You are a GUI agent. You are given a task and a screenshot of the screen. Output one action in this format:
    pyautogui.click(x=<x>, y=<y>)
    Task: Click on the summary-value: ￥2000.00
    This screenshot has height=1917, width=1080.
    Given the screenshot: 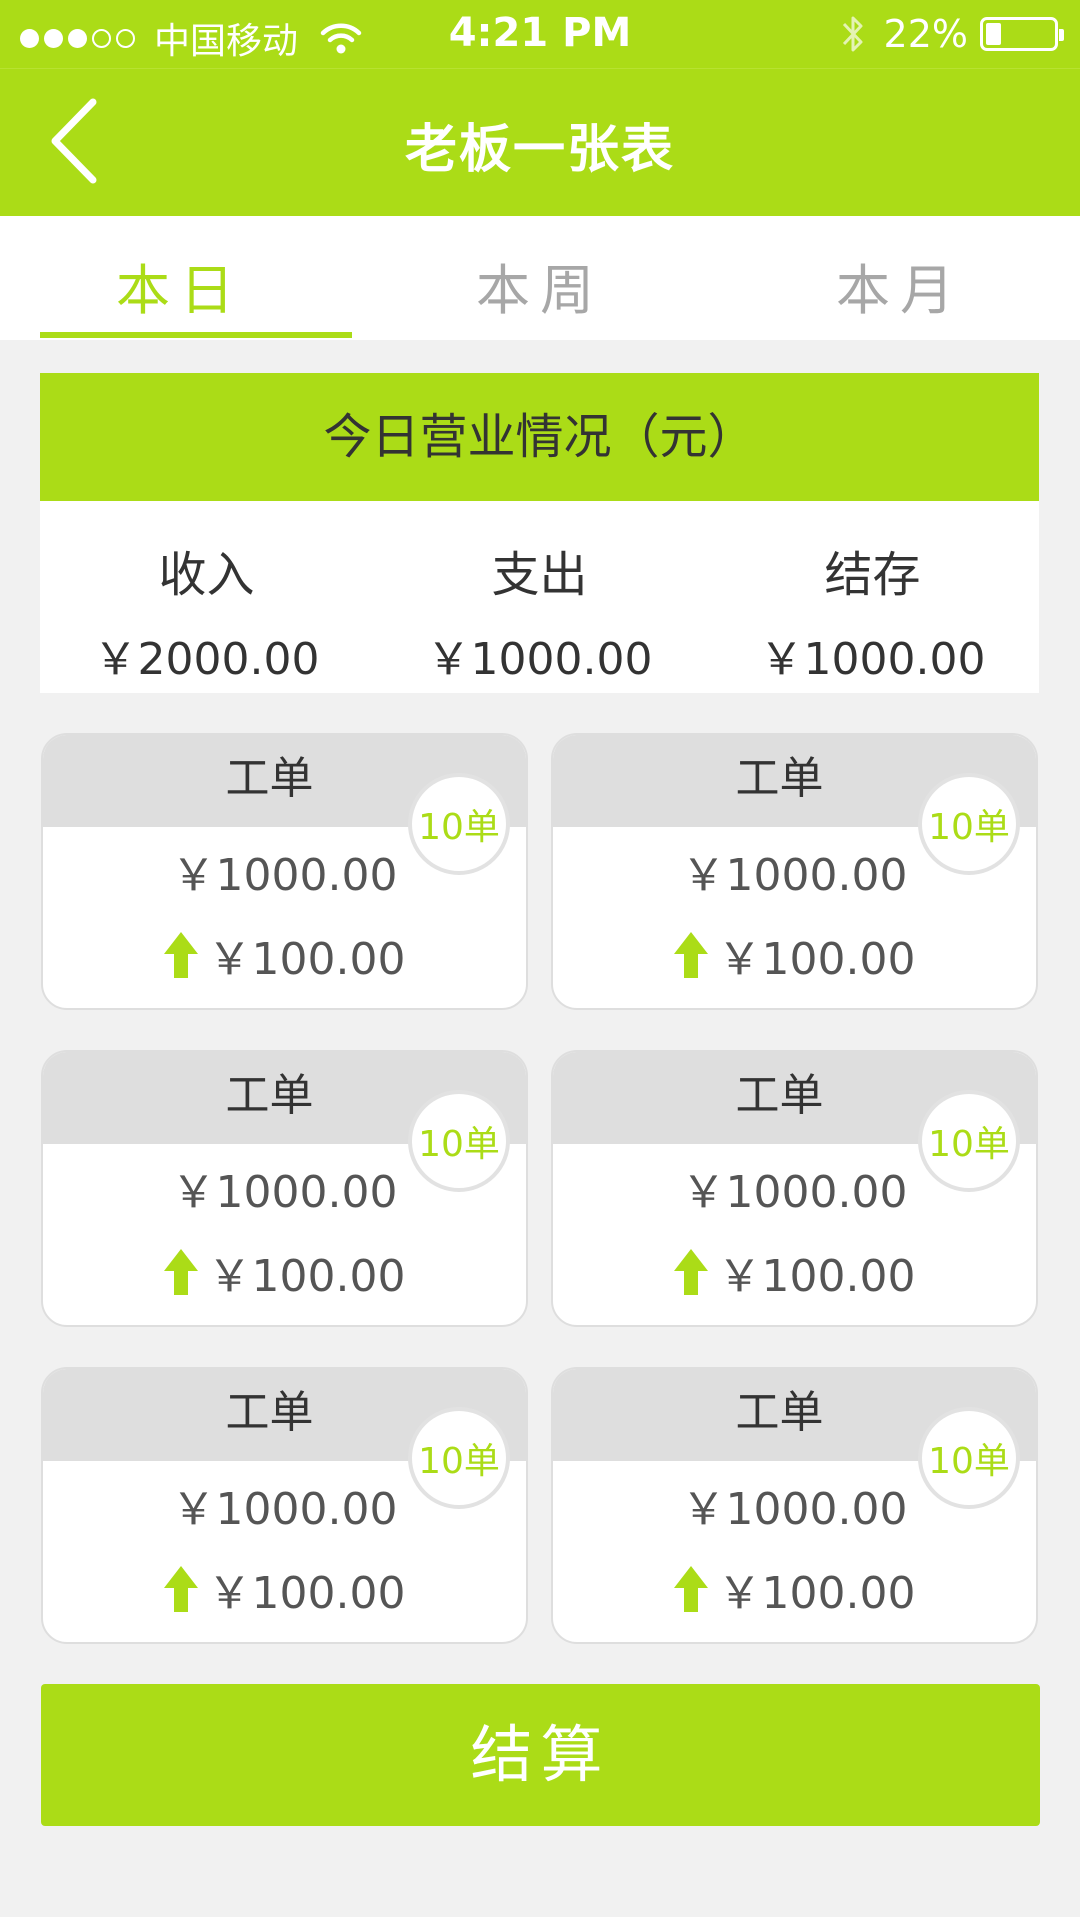 What is the action you would take?
    pyautogui.click(x=206, y=659)
    